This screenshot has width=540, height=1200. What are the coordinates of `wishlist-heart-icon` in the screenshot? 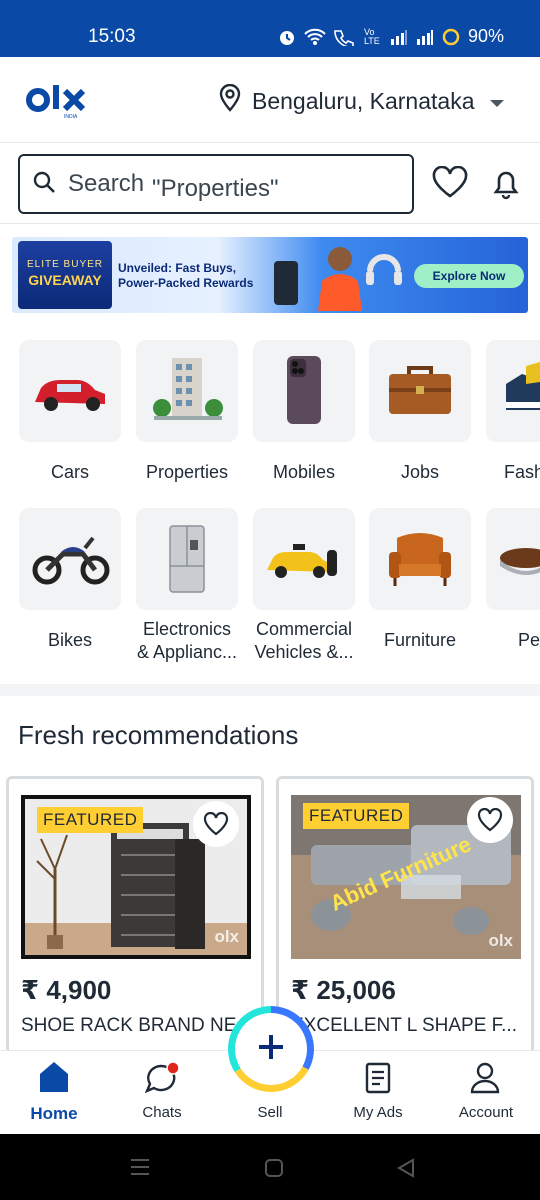 It's located at (450, 184).